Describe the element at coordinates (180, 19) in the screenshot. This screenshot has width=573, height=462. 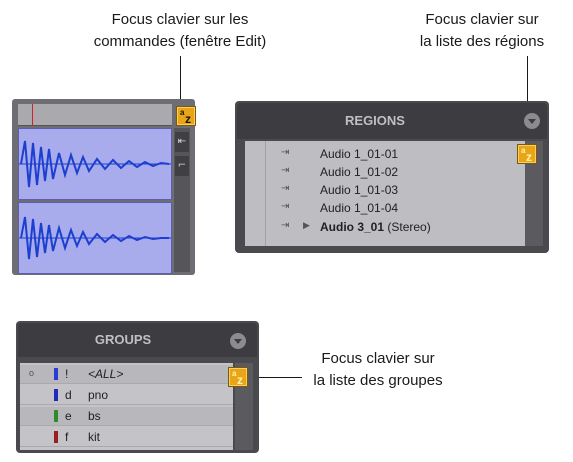
I see `callout-edit-line1: Focus clavier sur les` at that location.